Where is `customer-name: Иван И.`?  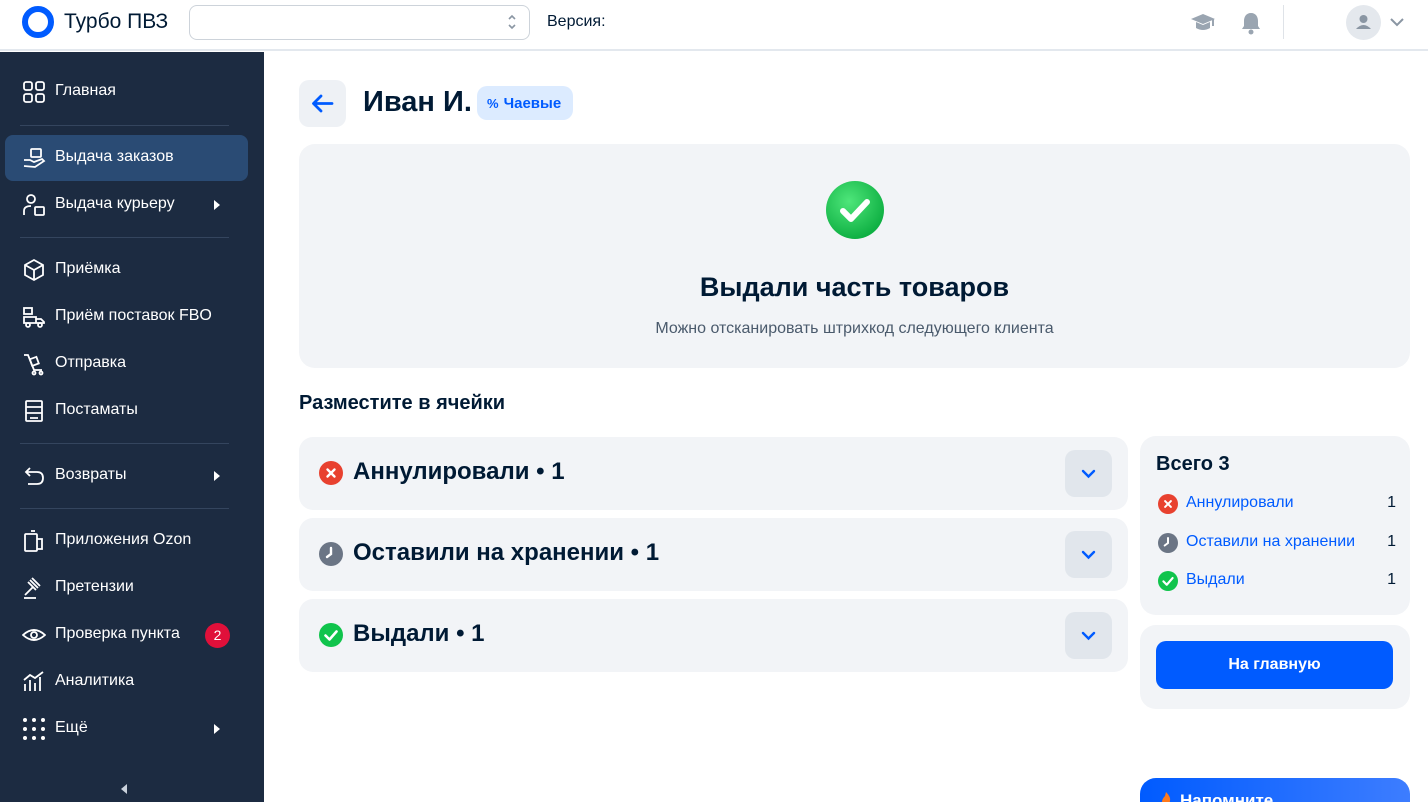 customer-name: Иван И. is located at coordinates (417, 102).